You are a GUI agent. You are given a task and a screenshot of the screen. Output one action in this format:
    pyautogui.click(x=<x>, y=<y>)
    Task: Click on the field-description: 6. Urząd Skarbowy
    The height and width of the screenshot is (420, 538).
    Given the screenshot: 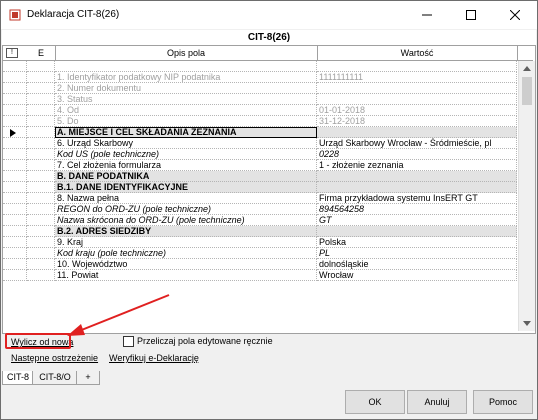 What is the action you would take?
    pyautogui.click(x=186, y=143)
    